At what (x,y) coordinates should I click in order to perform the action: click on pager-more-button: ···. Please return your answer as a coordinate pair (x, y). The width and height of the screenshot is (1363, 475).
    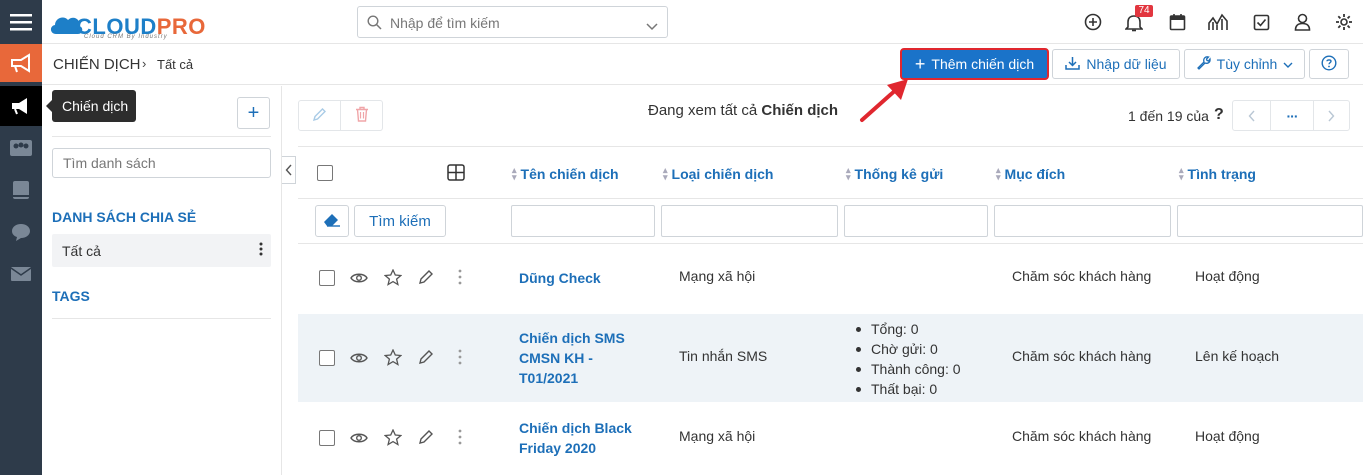
    Looking at the image, I should click on (1292, 115).